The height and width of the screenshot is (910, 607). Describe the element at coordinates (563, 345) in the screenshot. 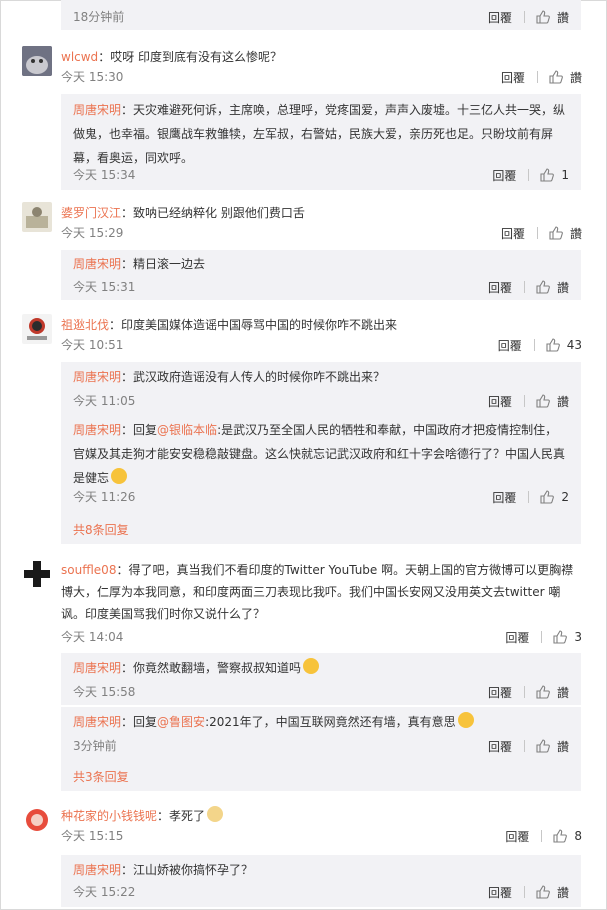

I see `like-button: 43` at that location.